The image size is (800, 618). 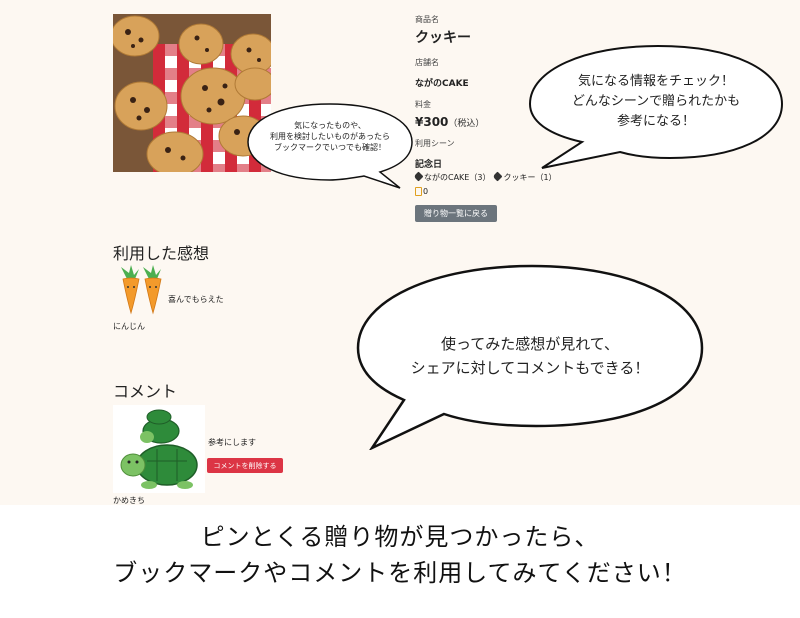 I want to click on comment-text: 参考にします, so click(x=232, y=442).